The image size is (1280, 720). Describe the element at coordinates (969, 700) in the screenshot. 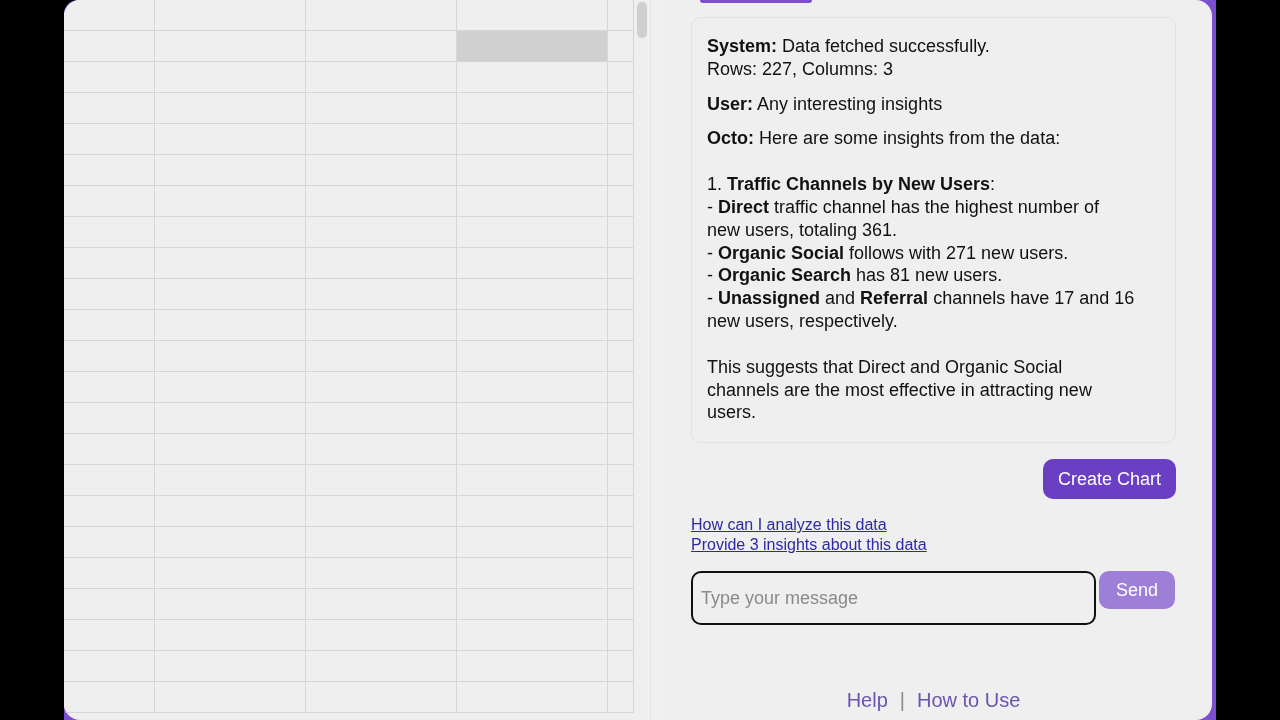

I see `how-to-use-link: How to Use` at that location.